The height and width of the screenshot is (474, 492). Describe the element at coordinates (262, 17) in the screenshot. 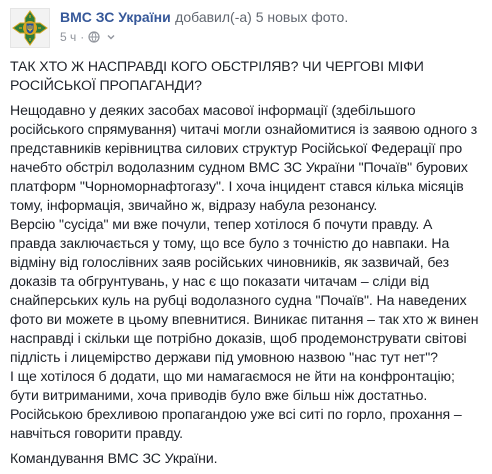

I see `post-action-text: добавил(-а) 5 новых фото.` at that location.